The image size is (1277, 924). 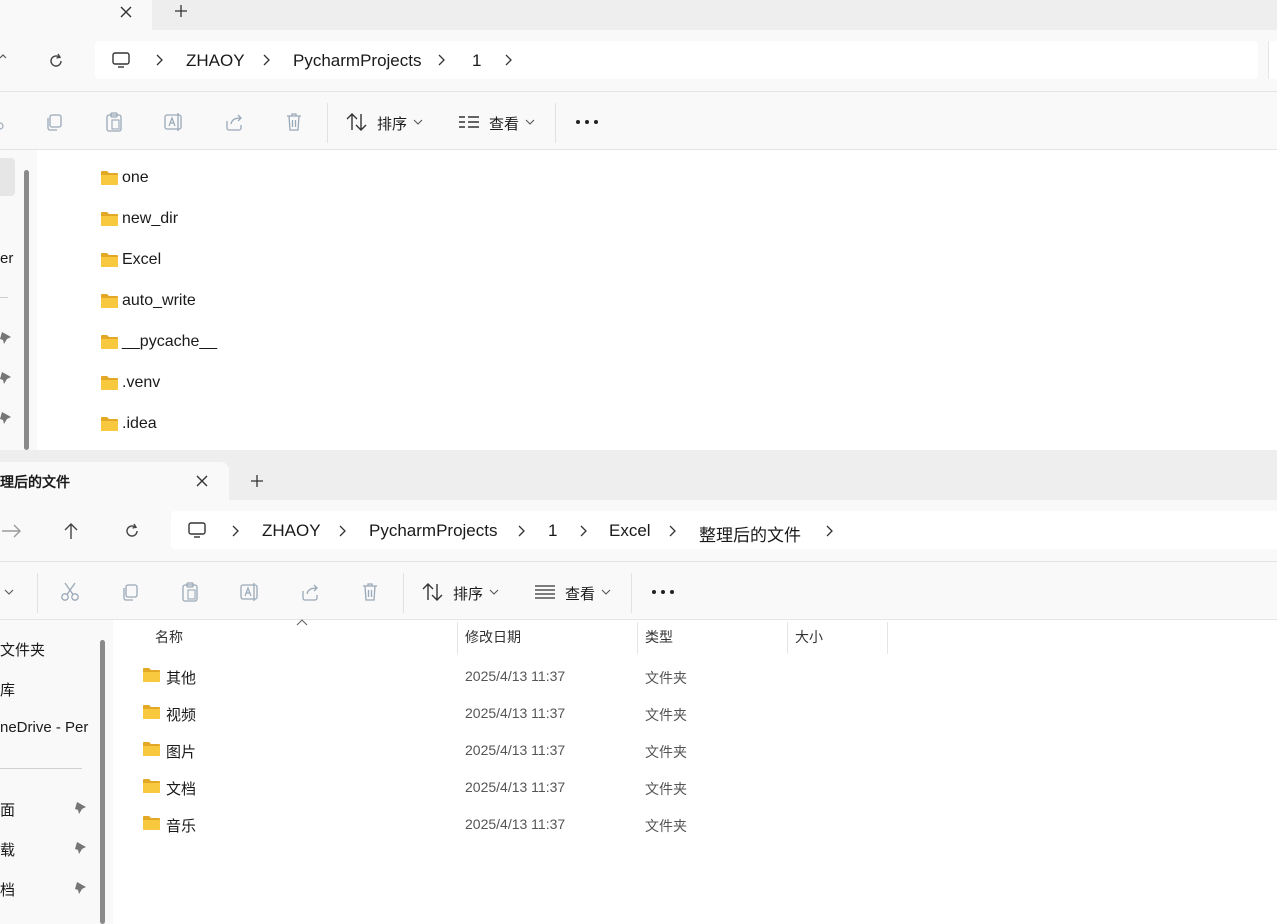 I want to click on table-row: 文档 2025/4/13 11:37 文件夹, so click(x=515, y=788).